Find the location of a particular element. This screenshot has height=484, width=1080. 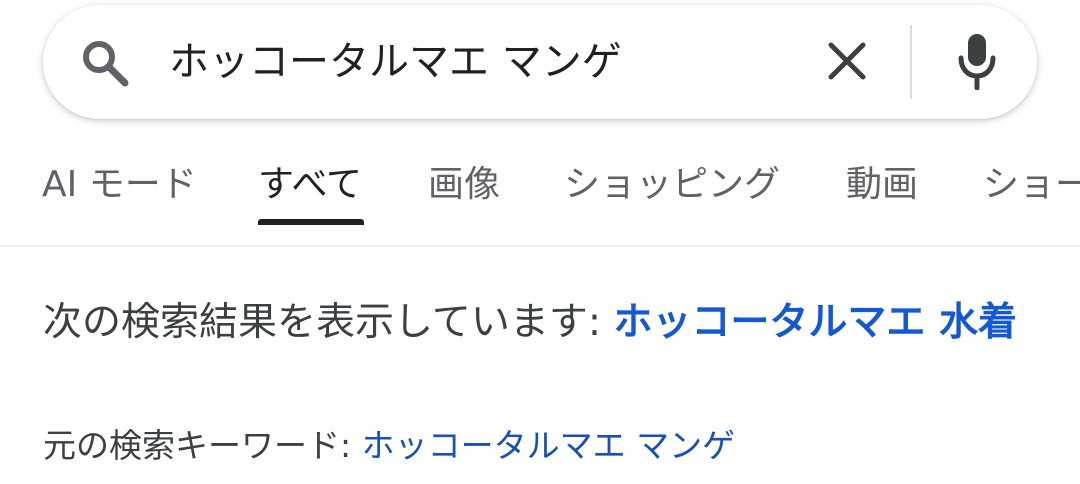

original-query-notice: 元の検索キーワード: ホッコータルマエ マンゲ is located at coordinates (389, 446).